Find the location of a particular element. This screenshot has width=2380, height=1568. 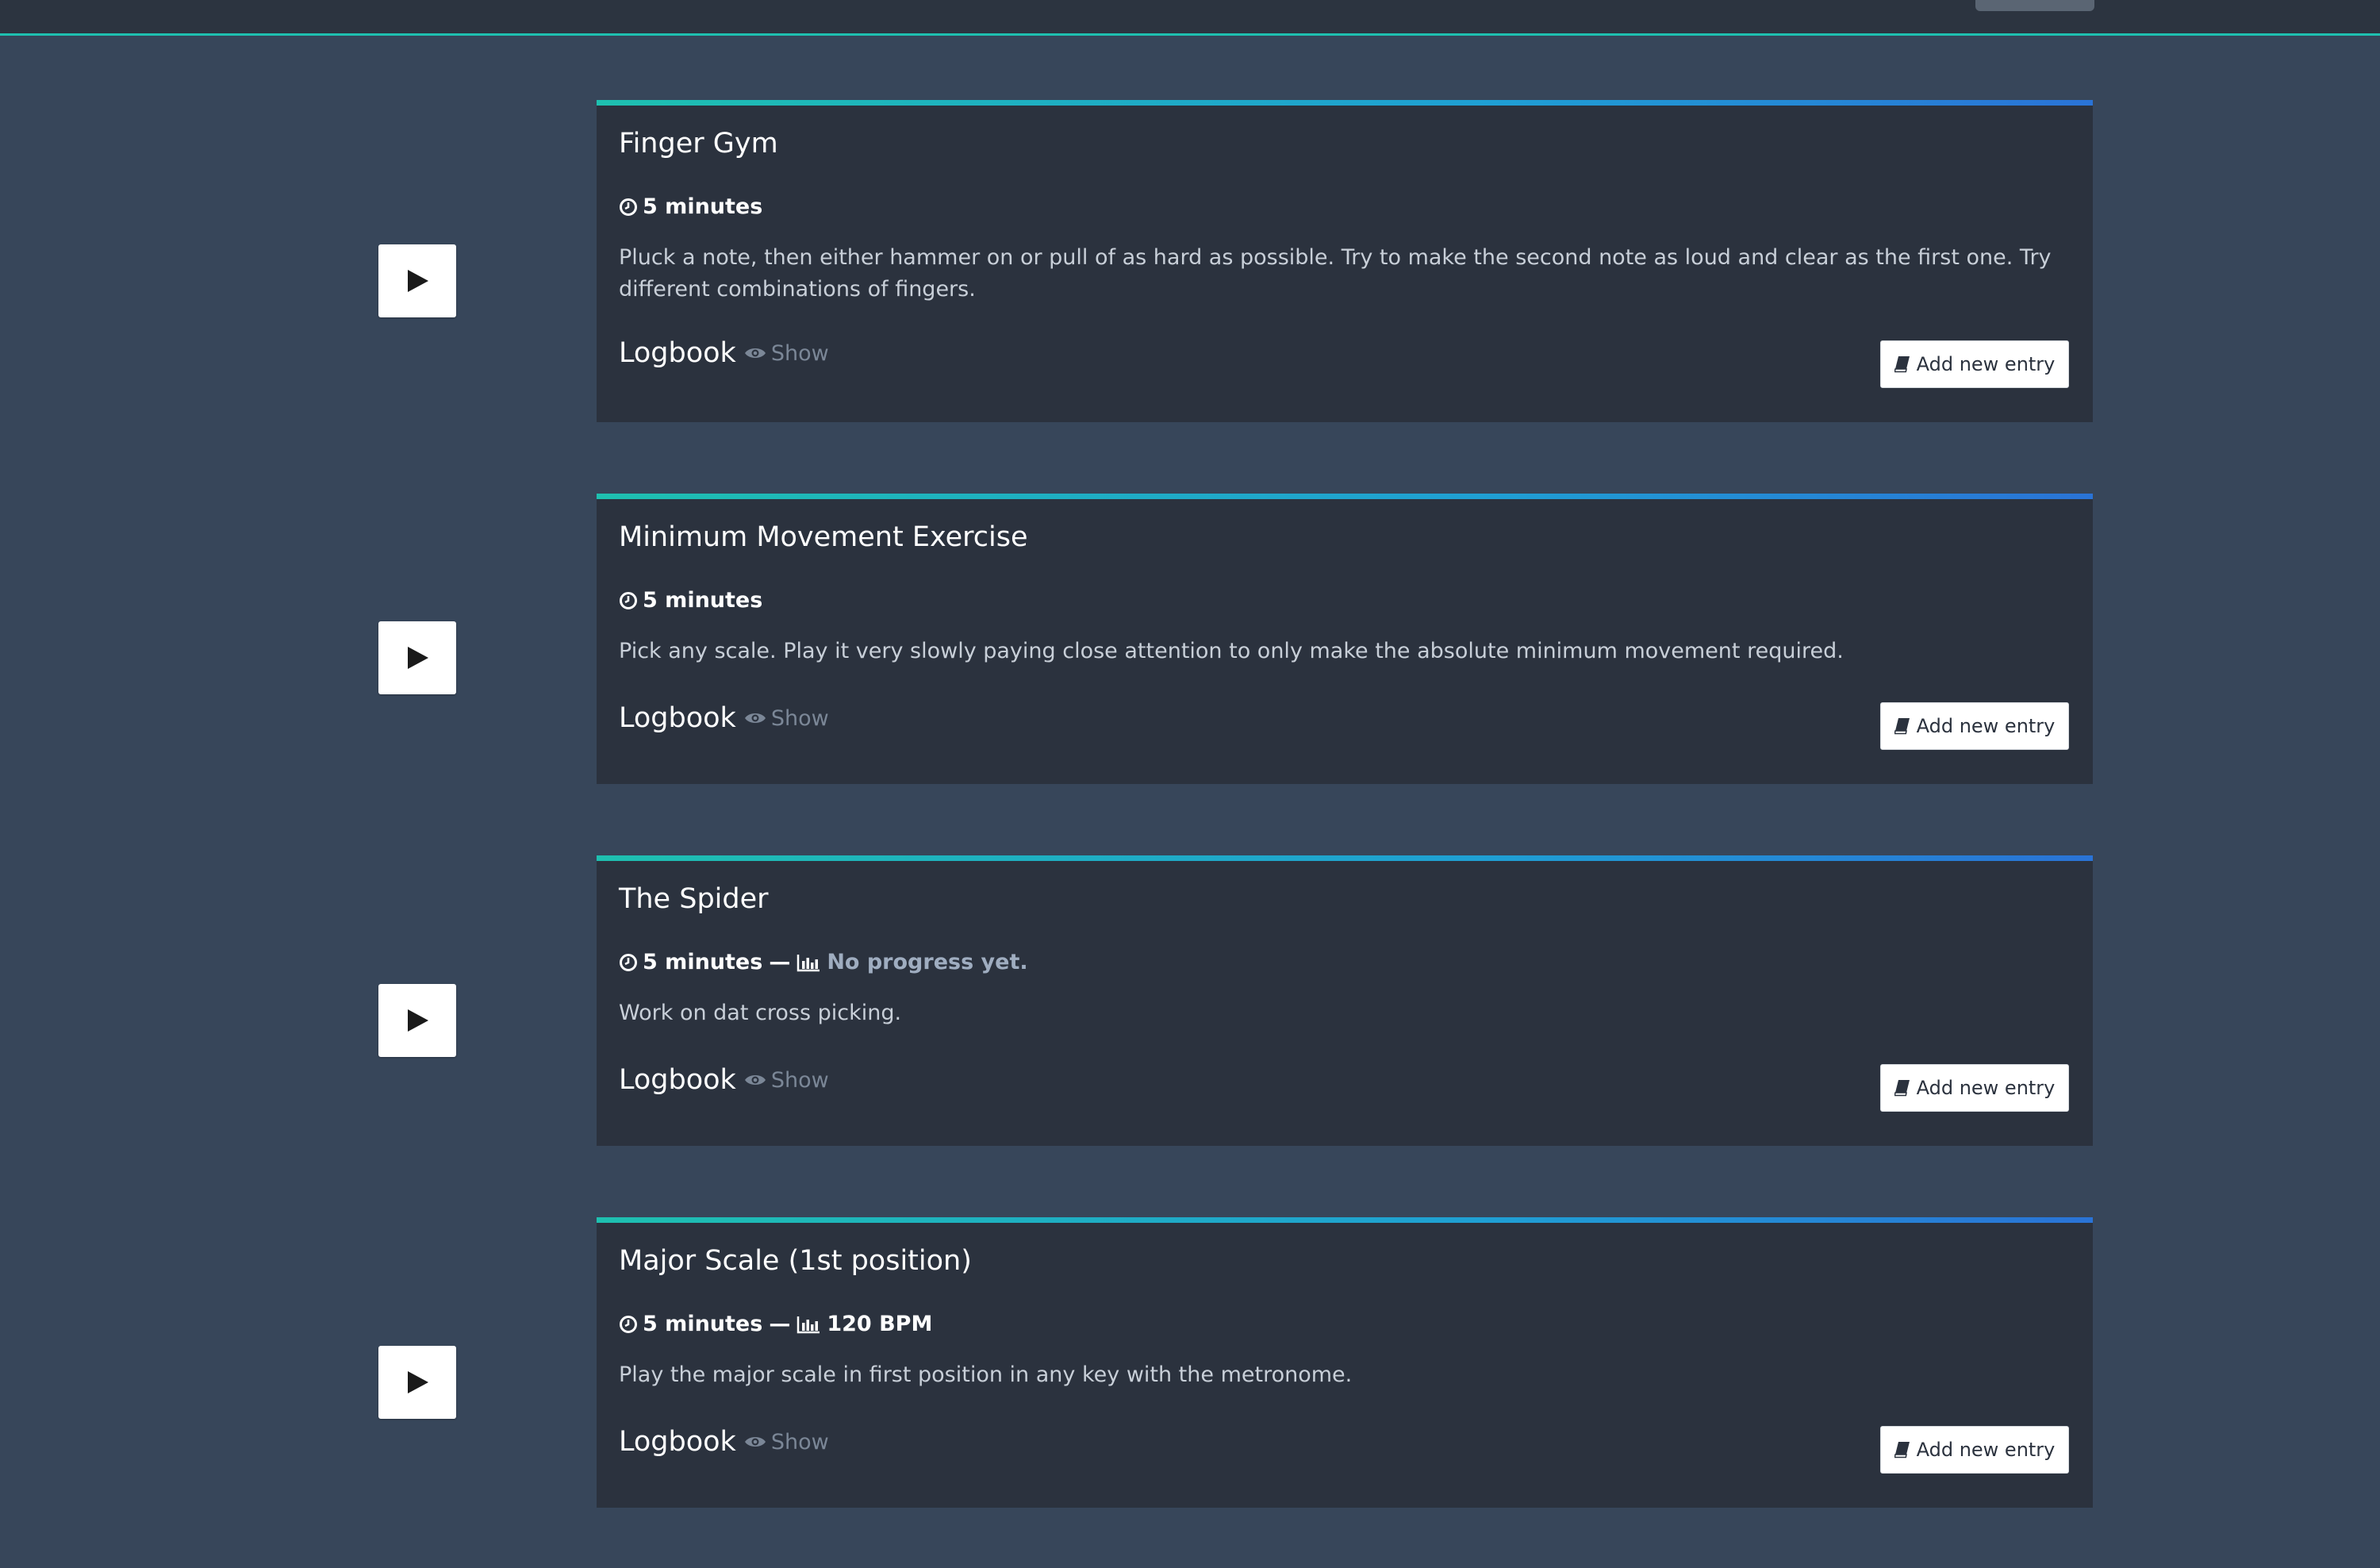

exercise-description: Work on dat cross picking. is located at coordinates (760, 1013).